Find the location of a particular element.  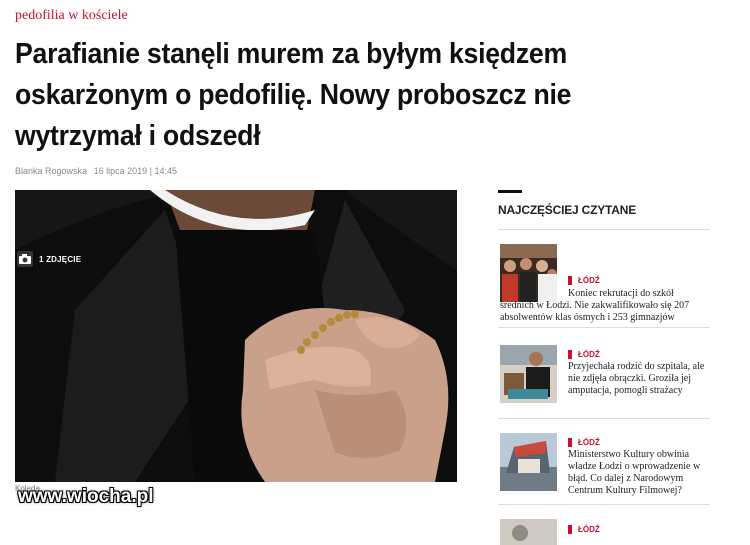

photo-count-badge: 1 ZDJĘCIE is located at coordinates (49, 259).